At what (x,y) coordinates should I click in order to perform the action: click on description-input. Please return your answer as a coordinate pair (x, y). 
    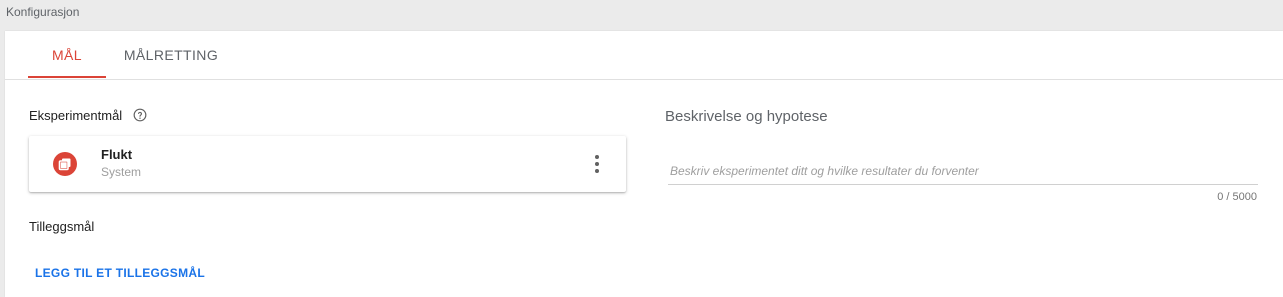
    Looking at the image, I should click on (963, 171).